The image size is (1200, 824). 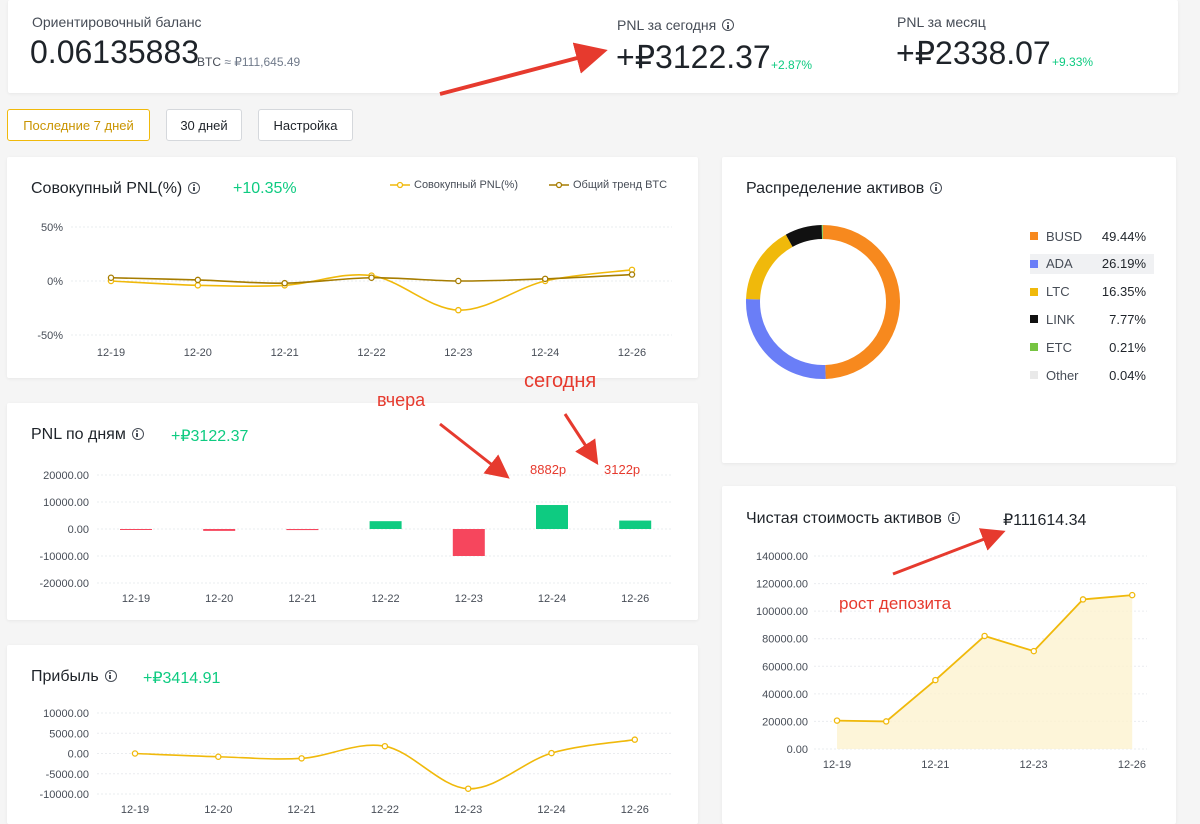 I want to click on asset-allocation-donut, so click(x=825, y=305).